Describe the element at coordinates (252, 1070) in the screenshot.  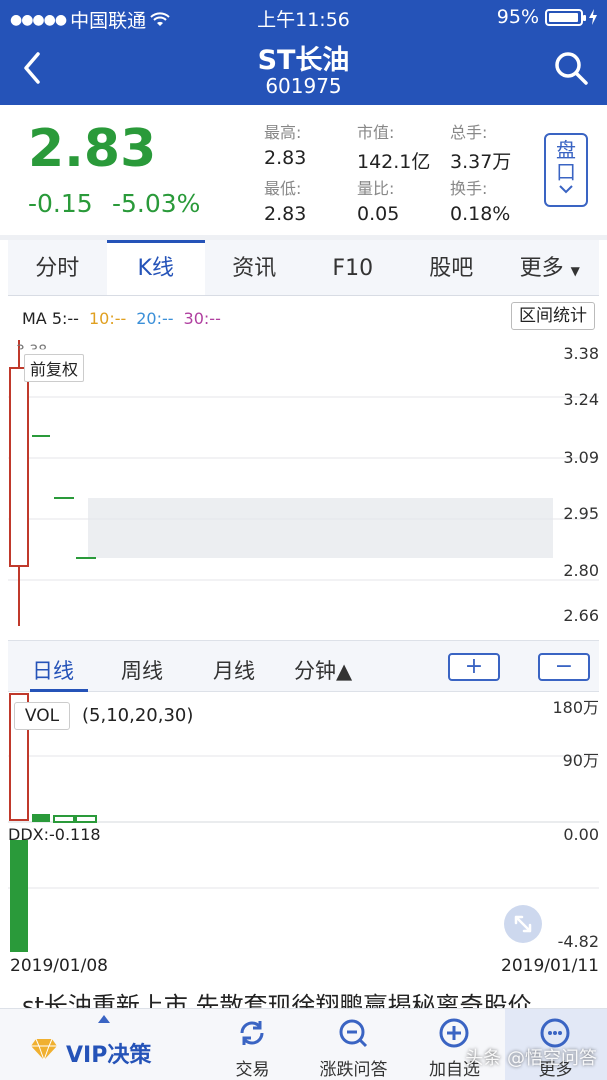
I see `trade-label: 交易` at that location.